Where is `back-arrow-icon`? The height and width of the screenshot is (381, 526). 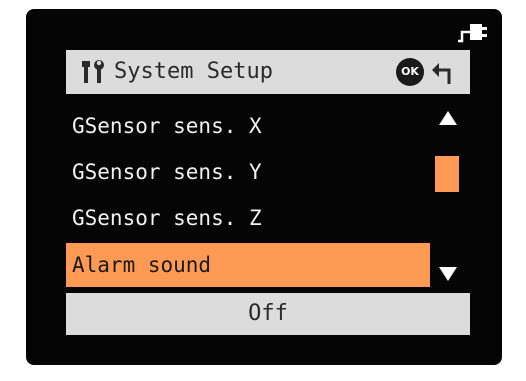
back-arrow-icon is located at coordinates (443, 73).